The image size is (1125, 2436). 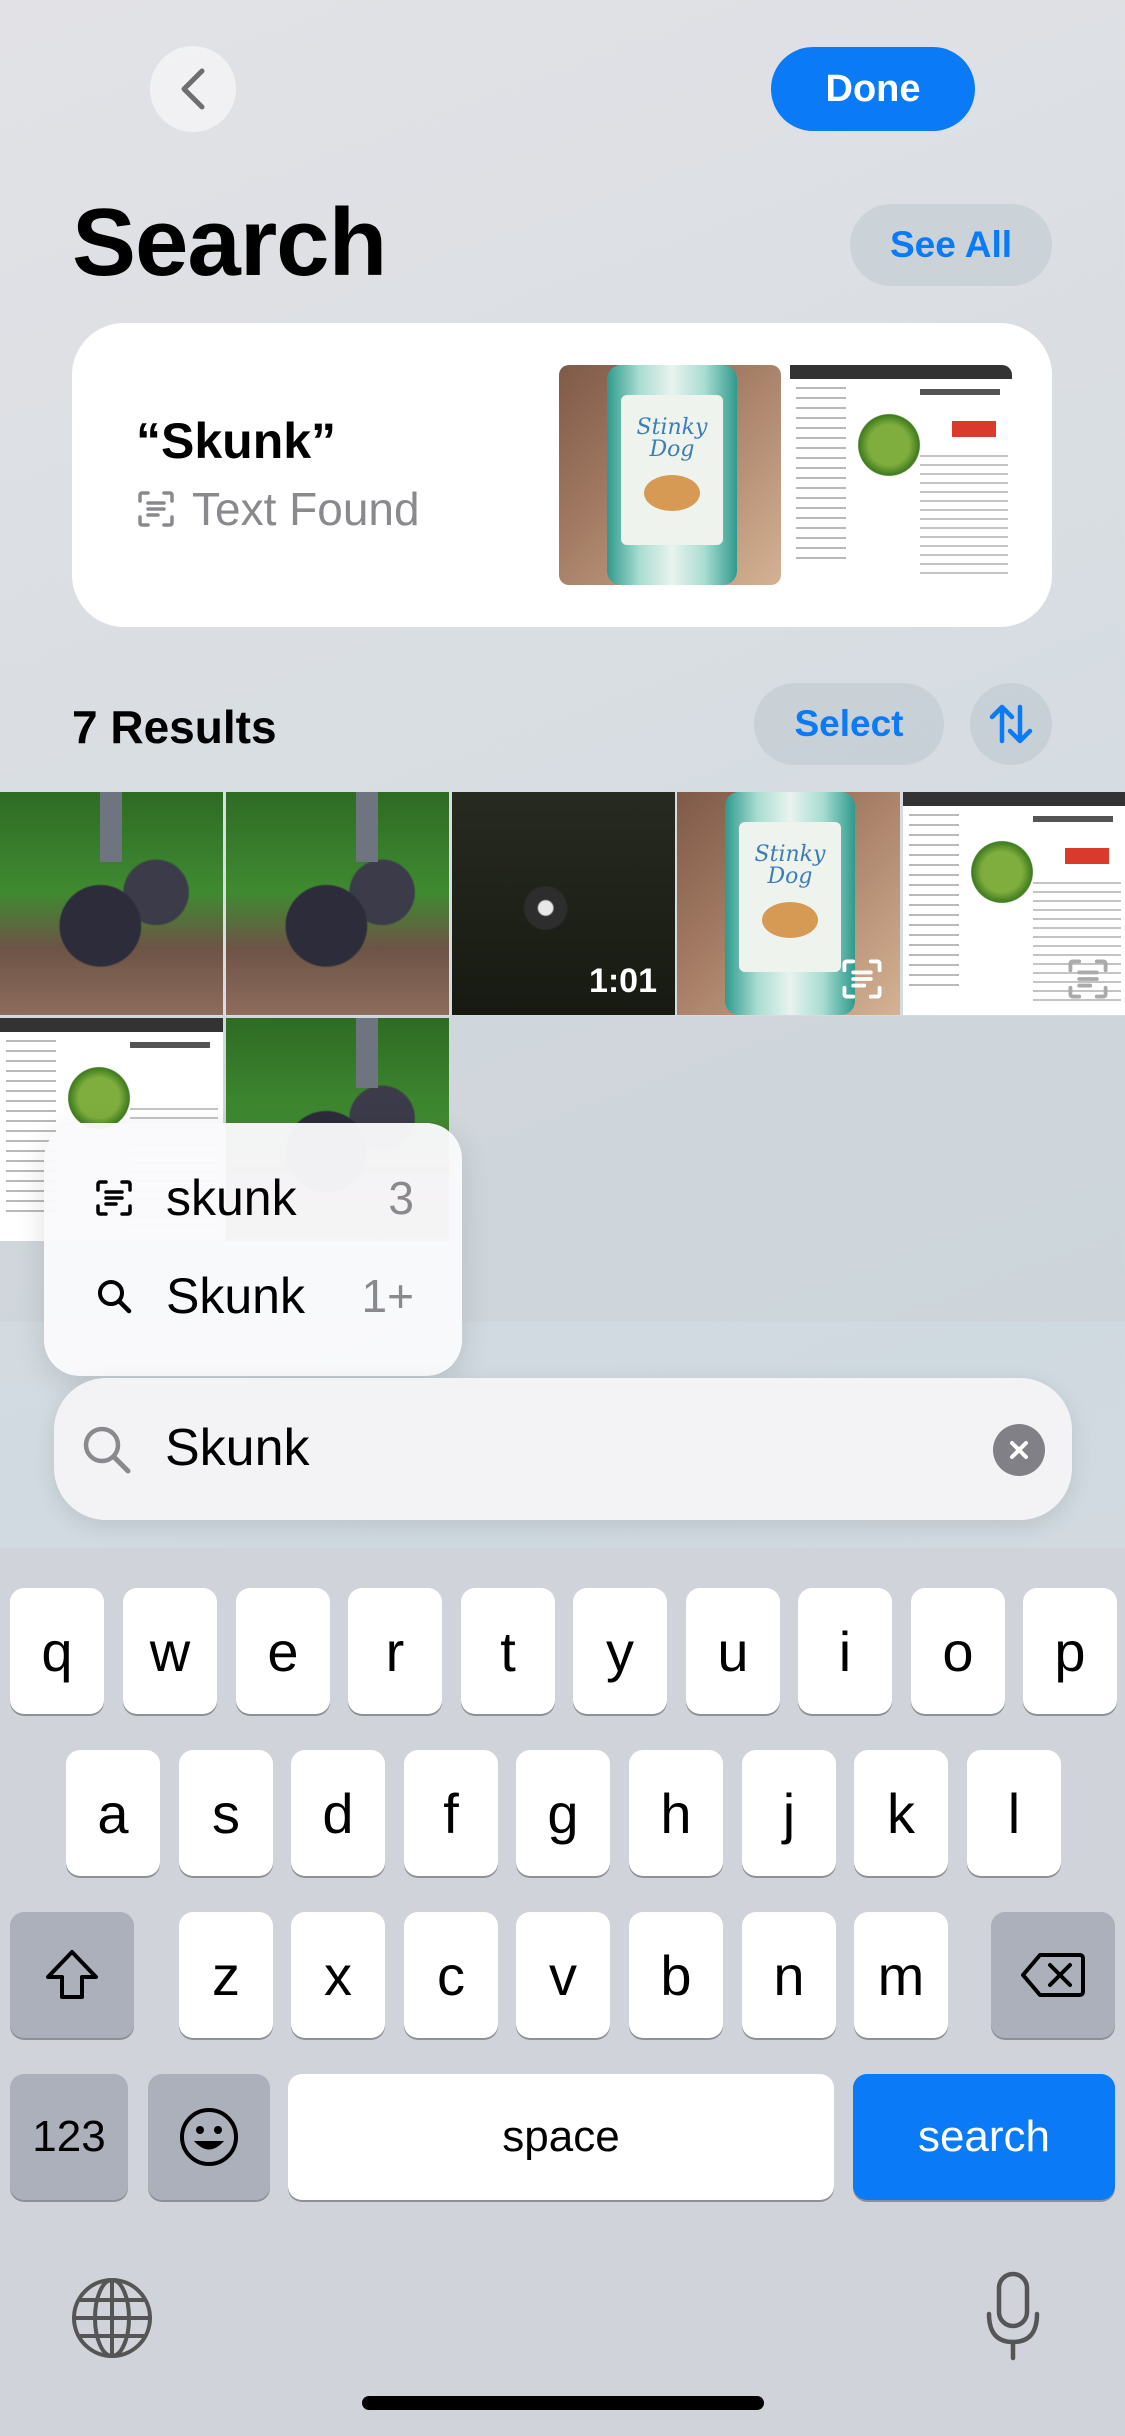 I want to click on key-d: d, so click(x=338, y=1813).